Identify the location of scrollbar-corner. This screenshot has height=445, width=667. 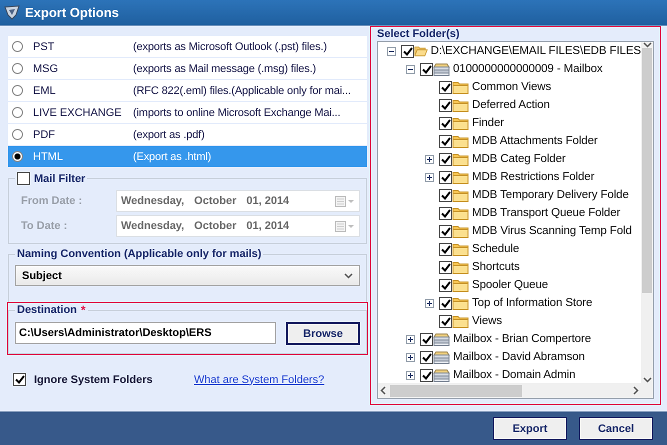
(647, 390).